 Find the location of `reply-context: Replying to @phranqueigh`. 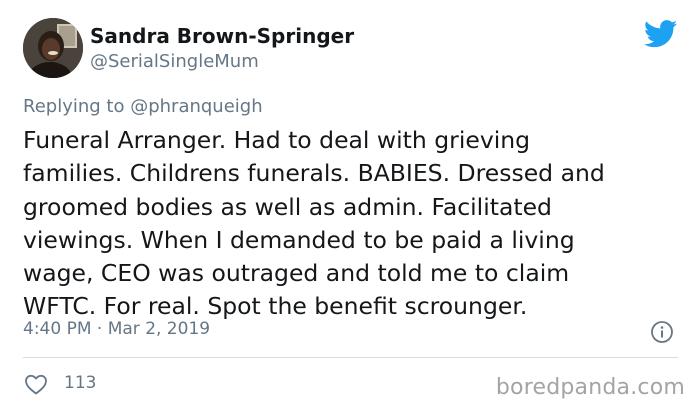

reply-context: Replying to @phranqueigh is located at coordinates (143, 106).